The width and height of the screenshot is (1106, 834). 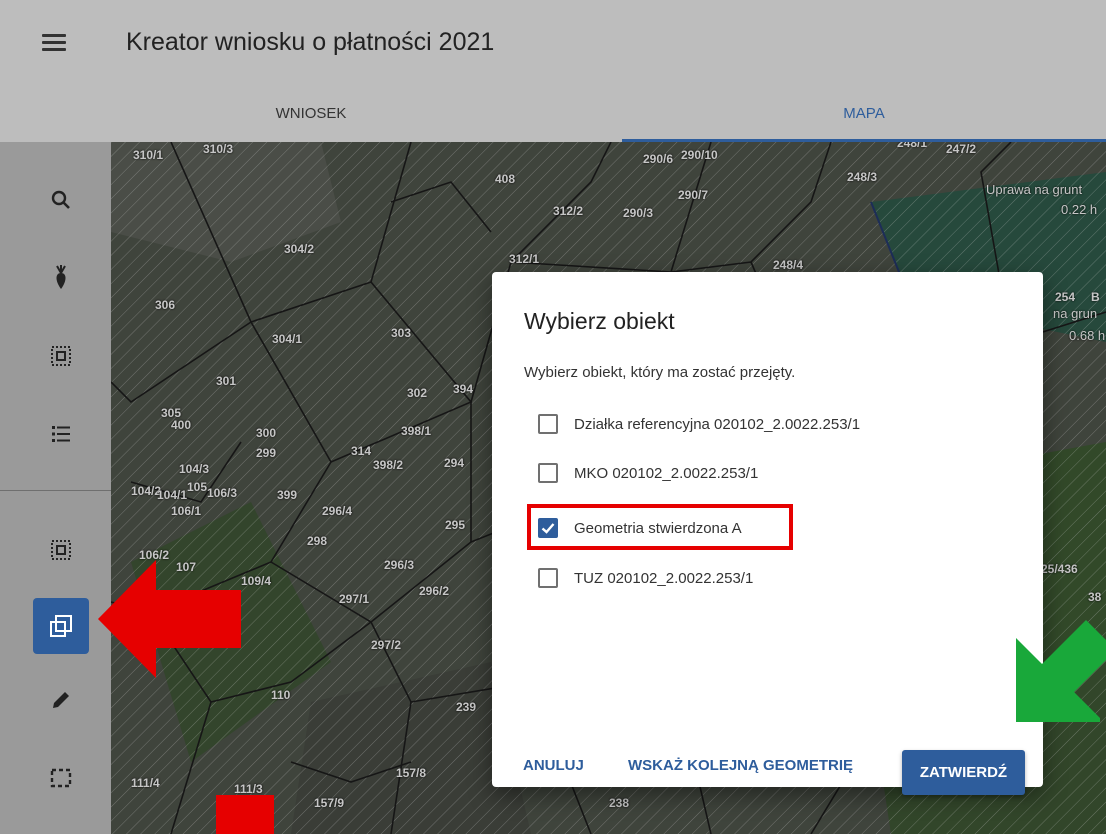 I want to click on annotation-marker, so click(x=245, y=814).